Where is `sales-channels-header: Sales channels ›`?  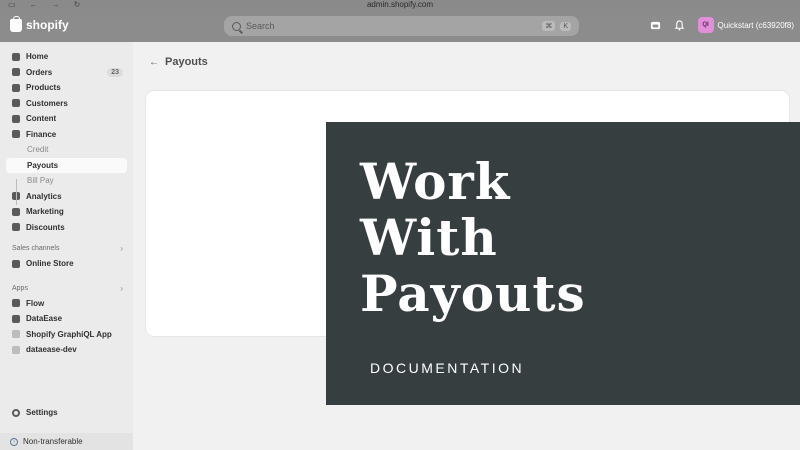 sales-channels-header: Sales channels › is located at coordinates (66, 248).